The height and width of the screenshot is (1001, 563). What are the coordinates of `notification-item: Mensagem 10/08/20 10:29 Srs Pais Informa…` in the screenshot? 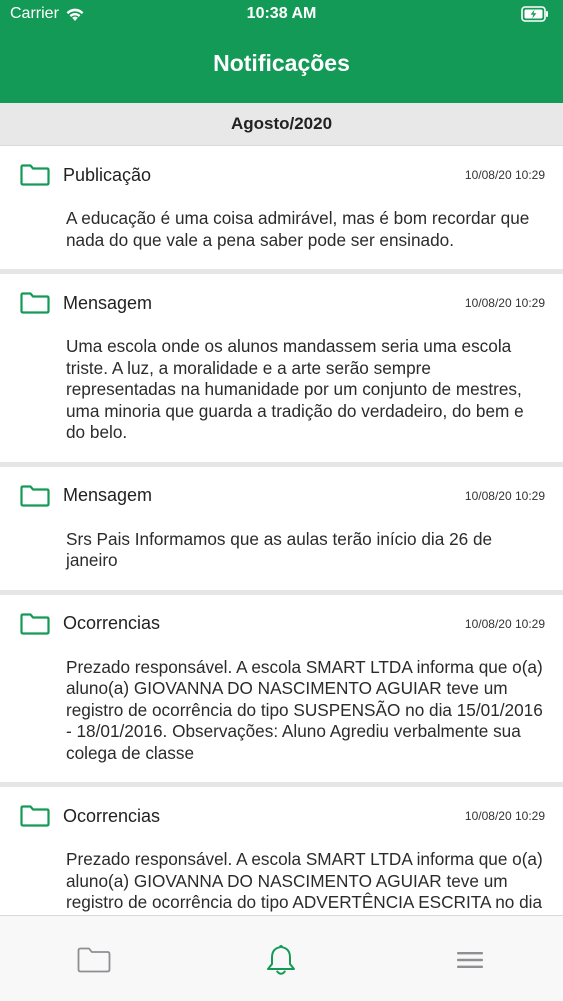 It's located at (281, 530).